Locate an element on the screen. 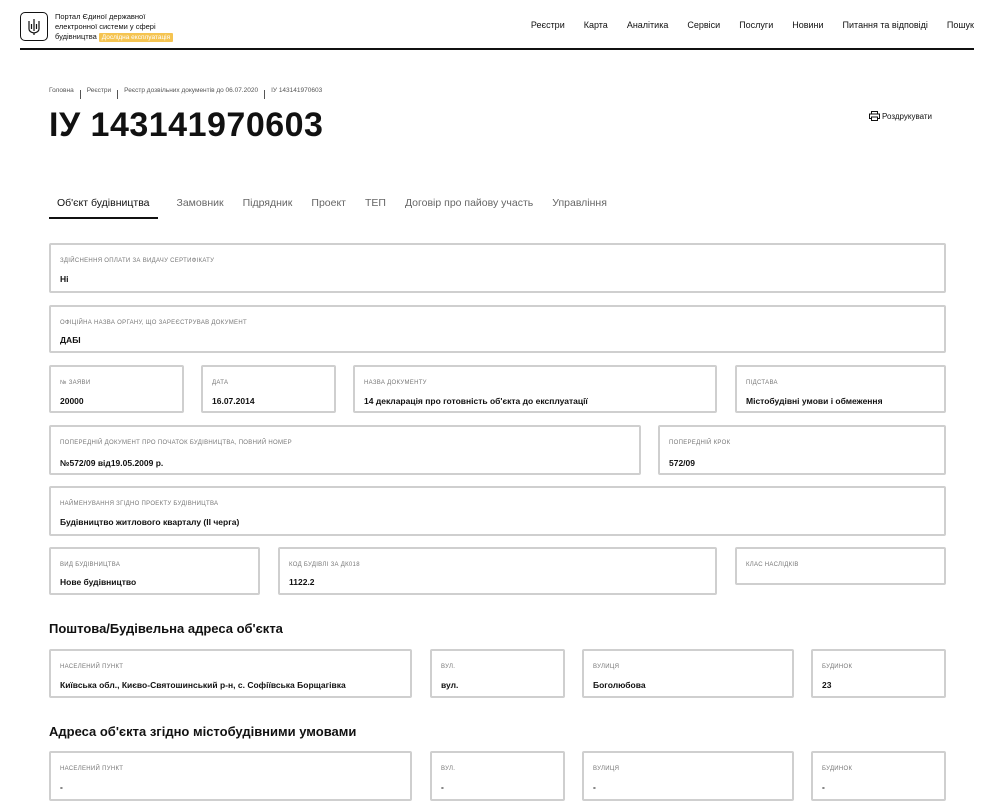 The height and width of the screenshot is (801, 994). construction-type-field: Вид будівництва Нове будівництво is located at coordinates (154, 571).